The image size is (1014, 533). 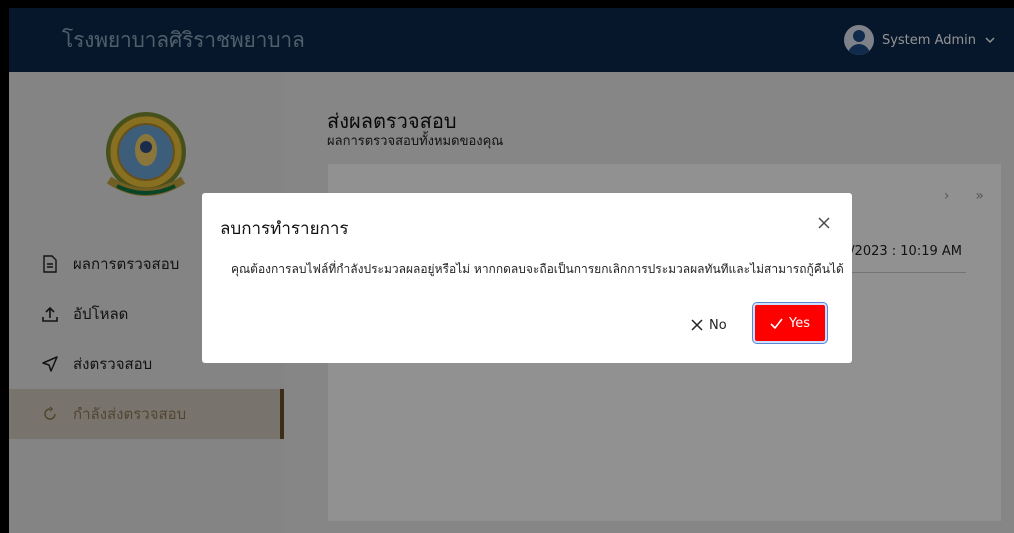 I want to click on yes-button: Yes, so click(x=790, y=323).